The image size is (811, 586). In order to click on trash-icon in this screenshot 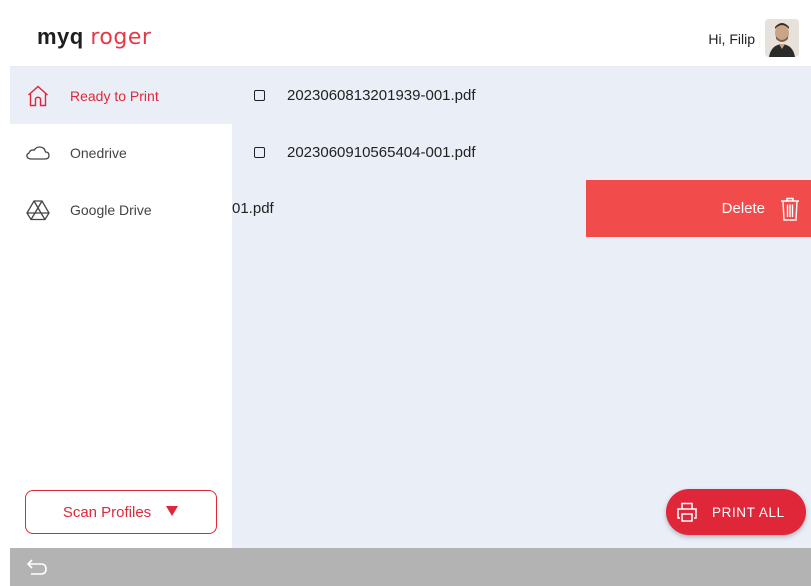, I will do `click(790, 209)`.